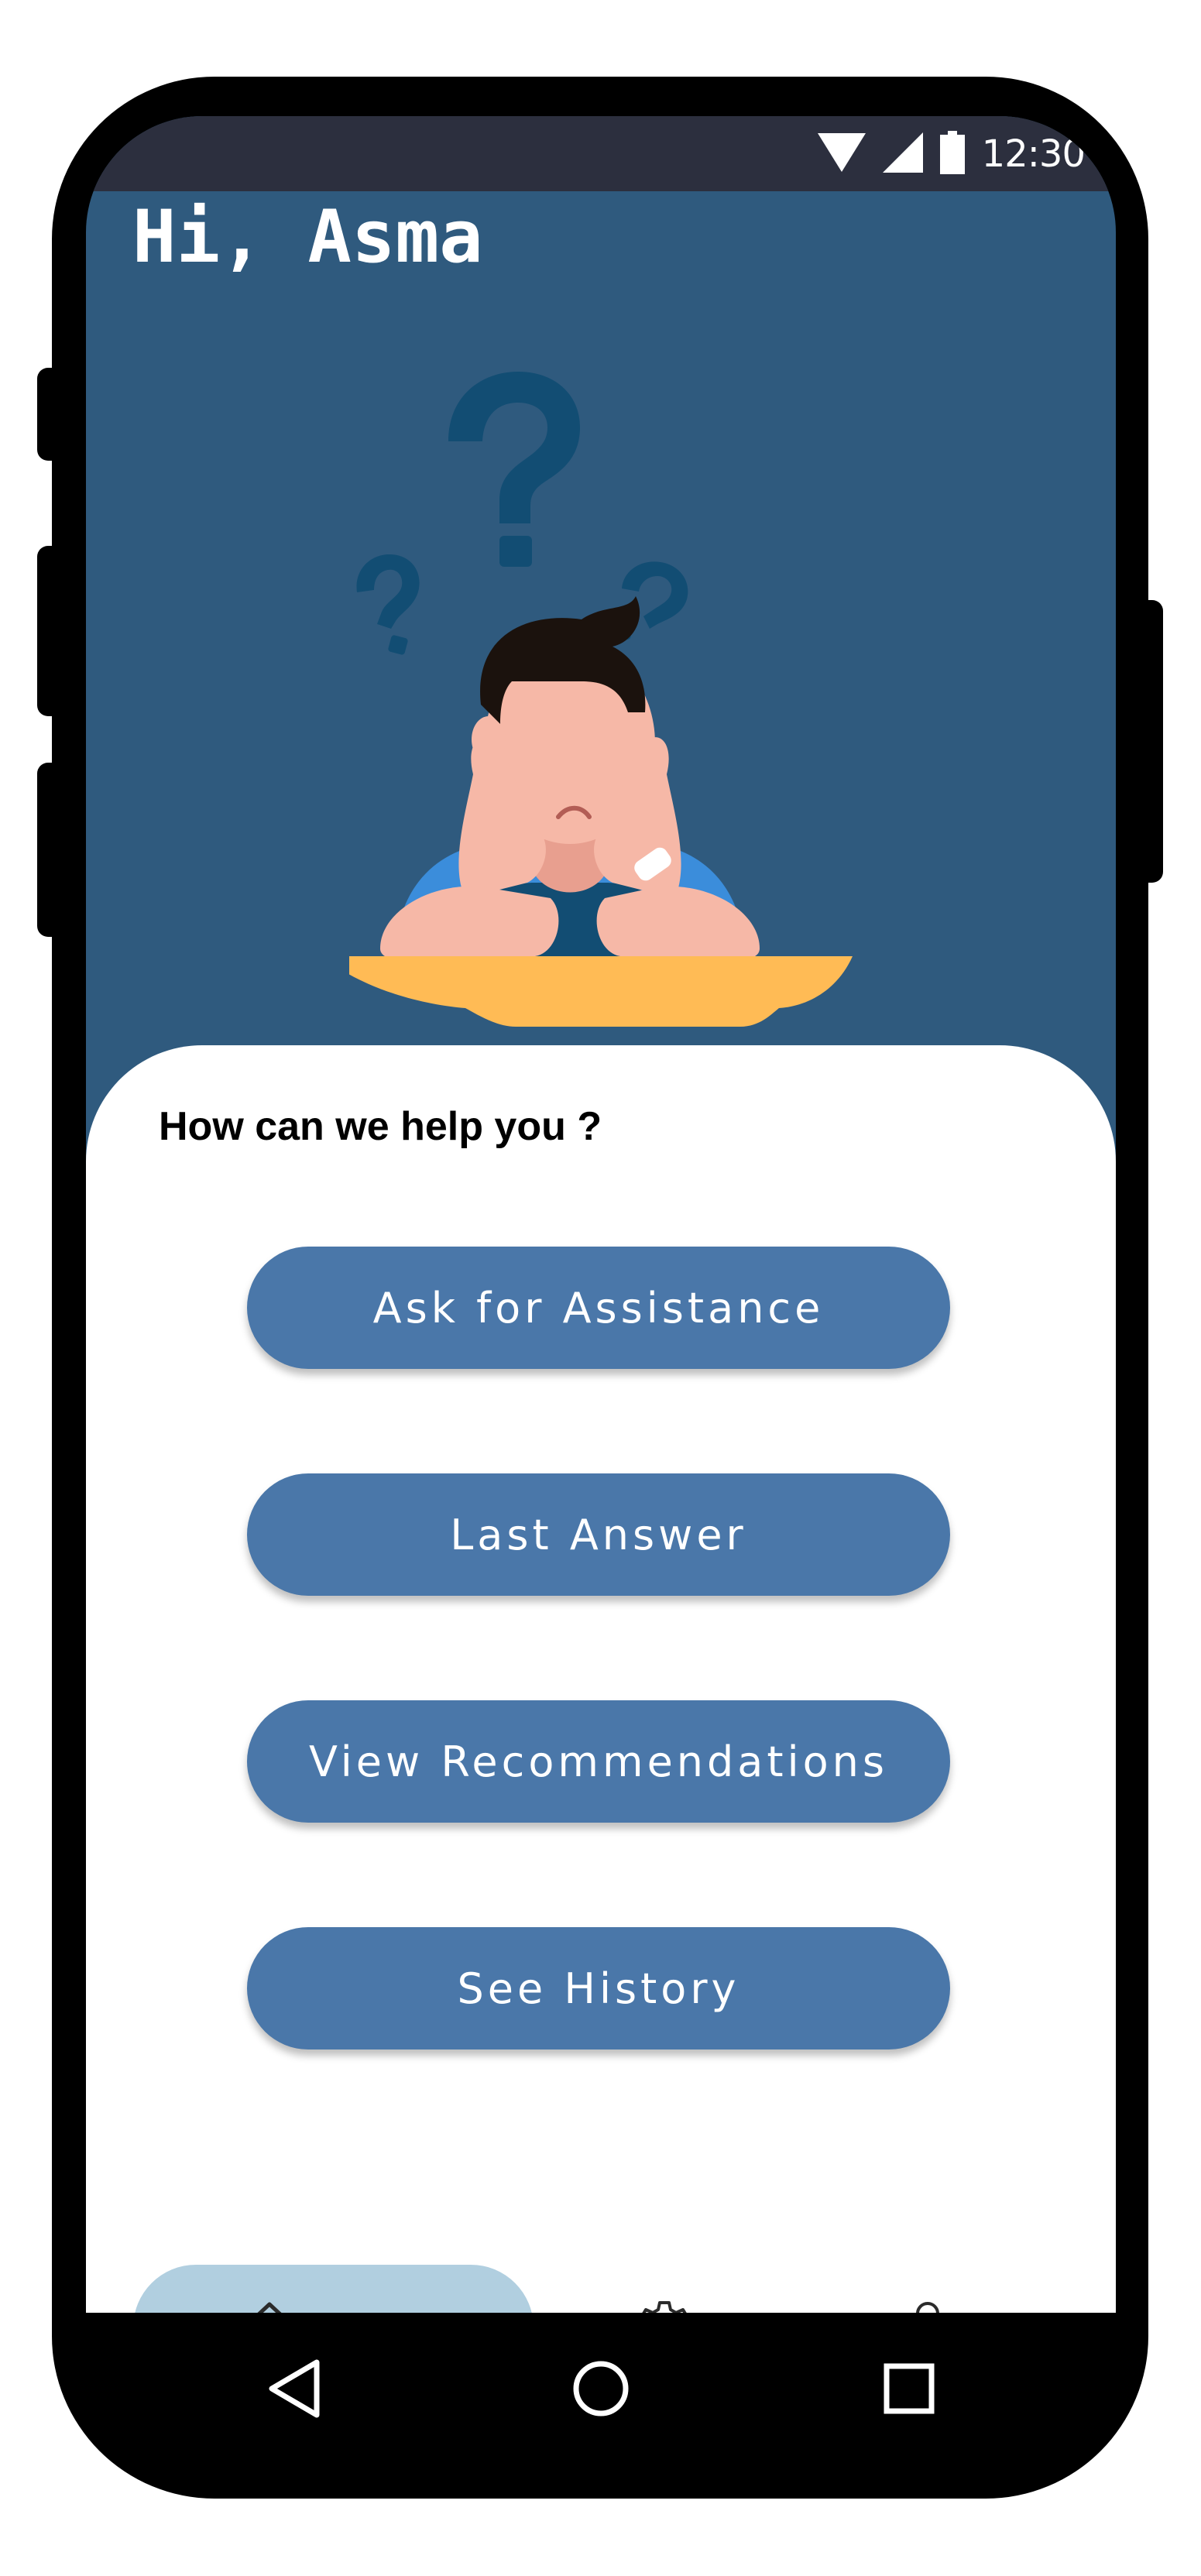  I want to click on nav-home-label: Home, so click(371, 2309).